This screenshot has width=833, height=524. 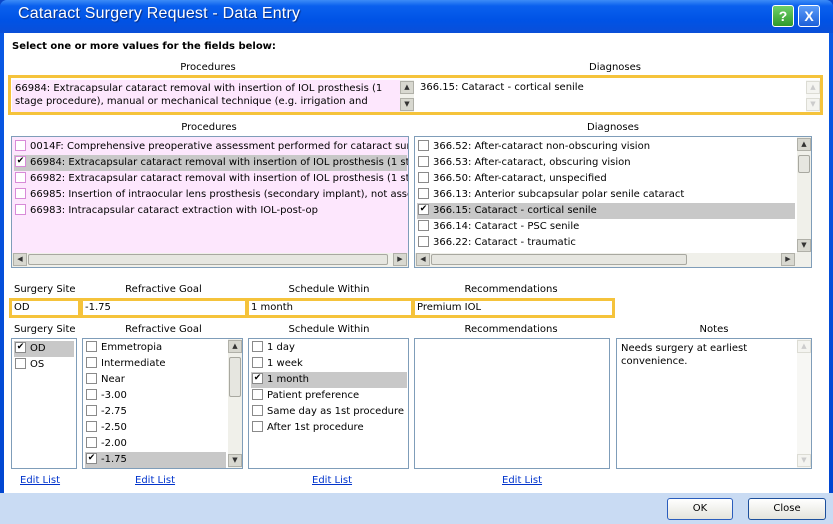 What do you see at coordinates (155, 364) in the screenshot?
I see `refractive-goal-row: Intermediate` at bounding box center [155, 364].